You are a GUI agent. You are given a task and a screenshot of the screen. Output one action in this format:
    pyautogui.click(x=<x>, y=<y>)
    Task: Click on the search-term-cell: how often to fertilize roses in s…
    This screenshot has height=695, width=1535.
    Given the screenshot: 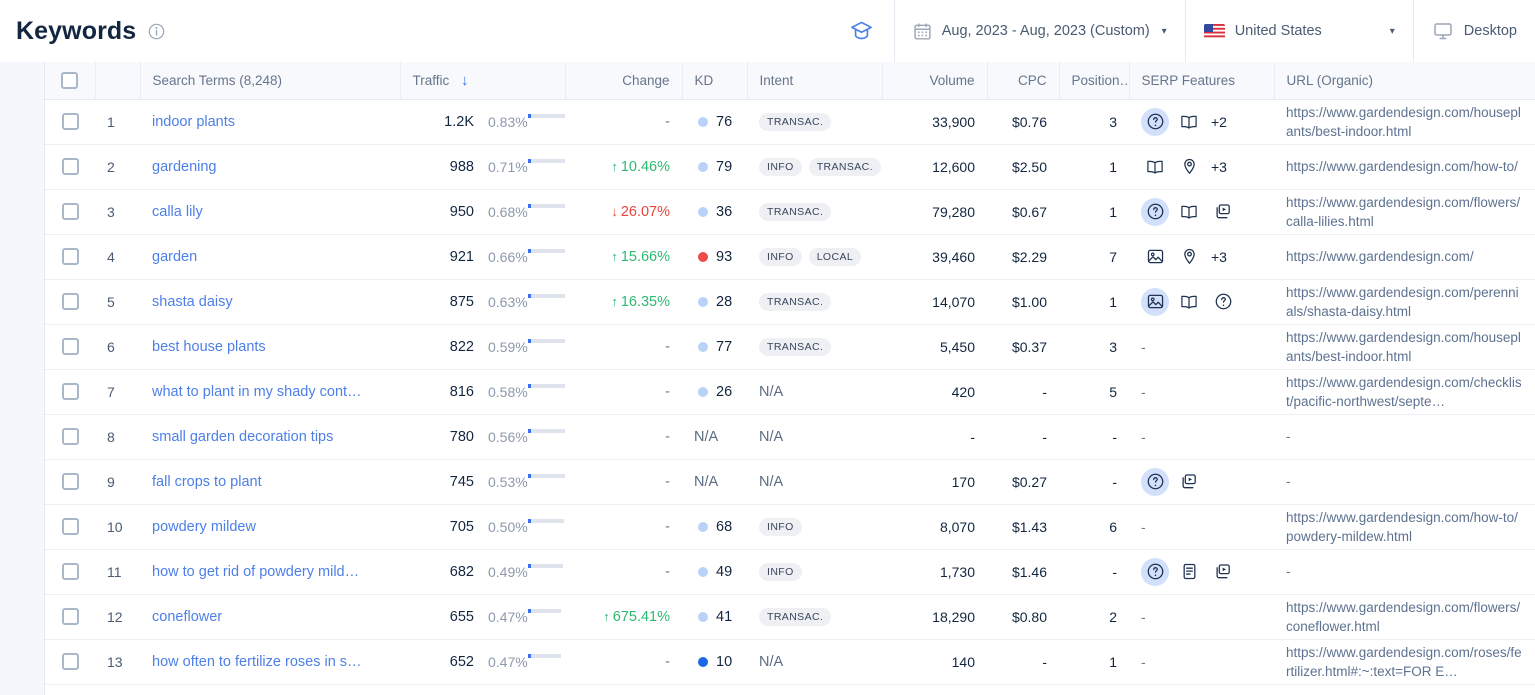 What is the action you would take?
    pyautogui.click(x=270, y=662)
    